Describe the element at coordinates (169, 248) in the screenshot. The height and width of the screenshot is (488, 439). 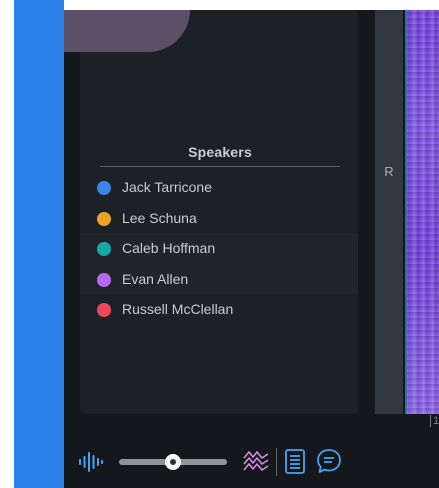
I see `speaker-name: Caleb Hoffman` at that location.